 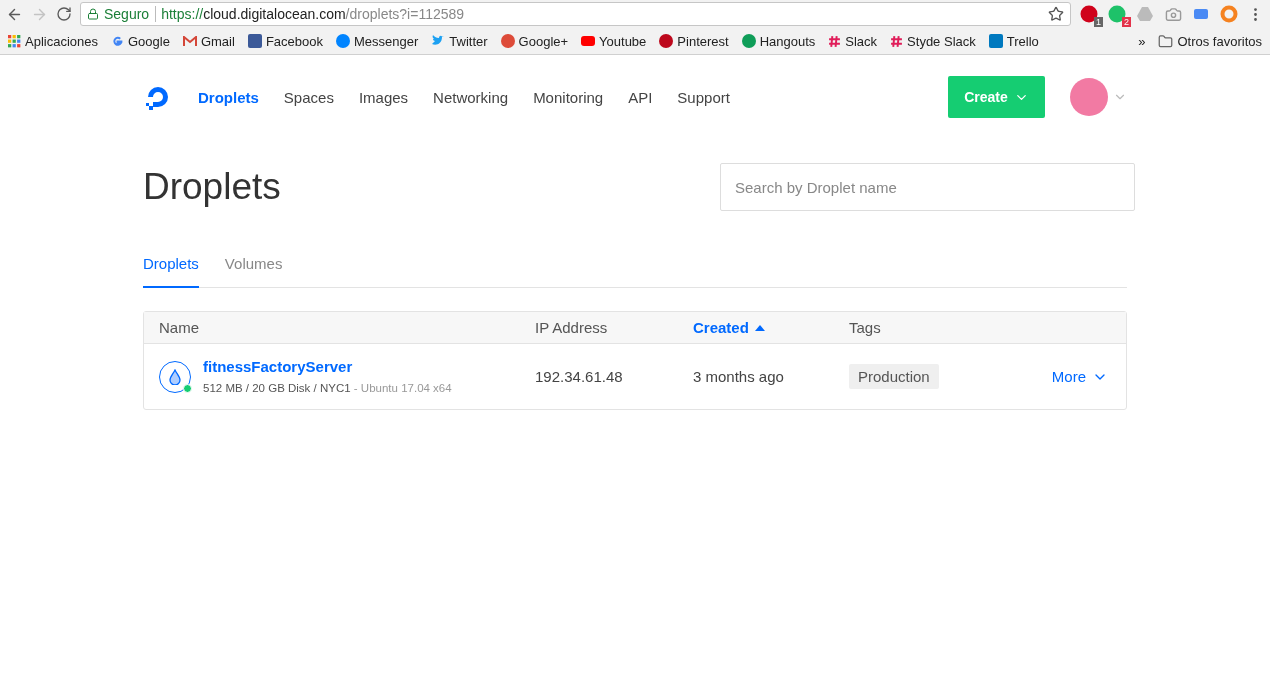 What do you see at coordinates (171, 266) in the screenshot?
I see `tab: Droplets` at bounding box center [171, 266].